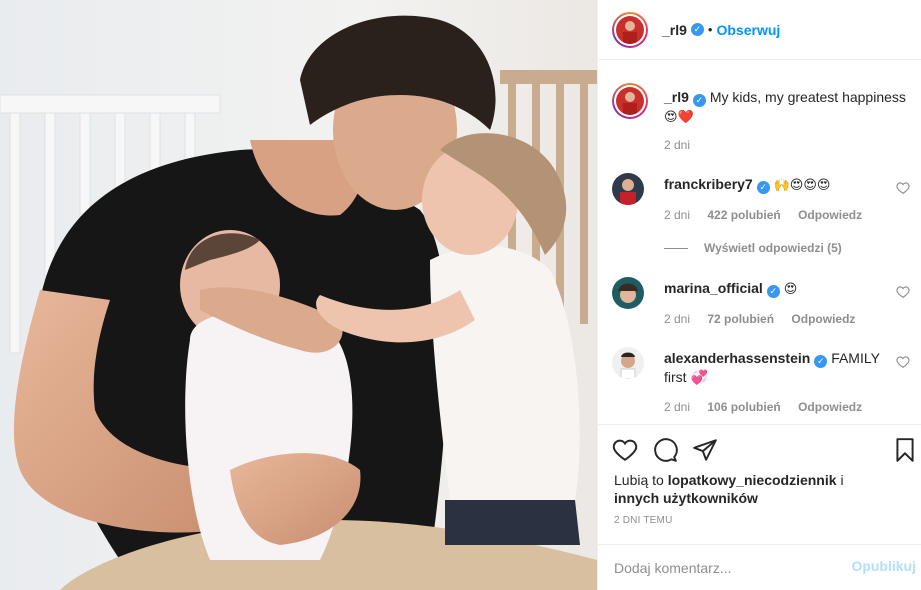 The width and height of the screenshot is (921, 590). I want to click on author-avatar, so click(630, 29).